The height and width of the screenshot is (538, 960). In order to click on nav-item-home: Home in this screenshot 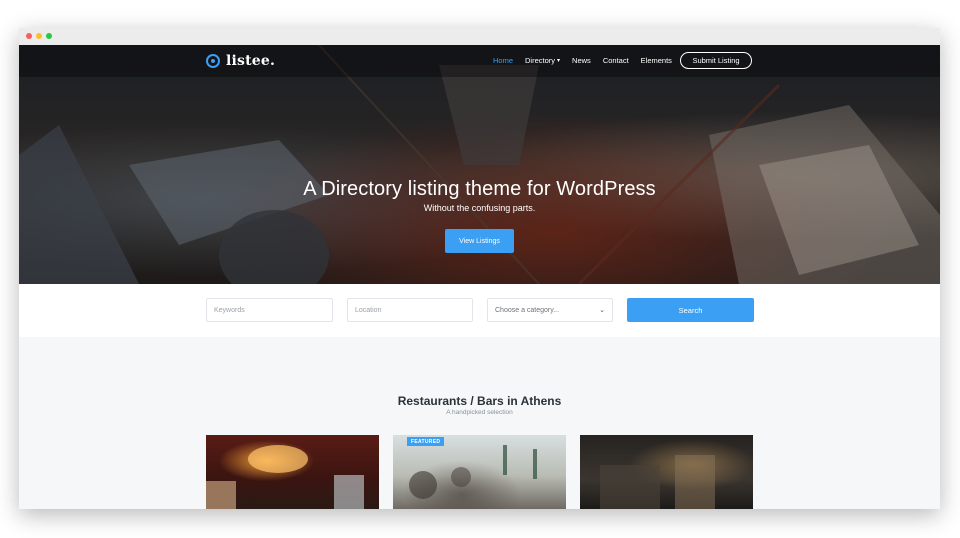, I will do `click(503, 60)`.